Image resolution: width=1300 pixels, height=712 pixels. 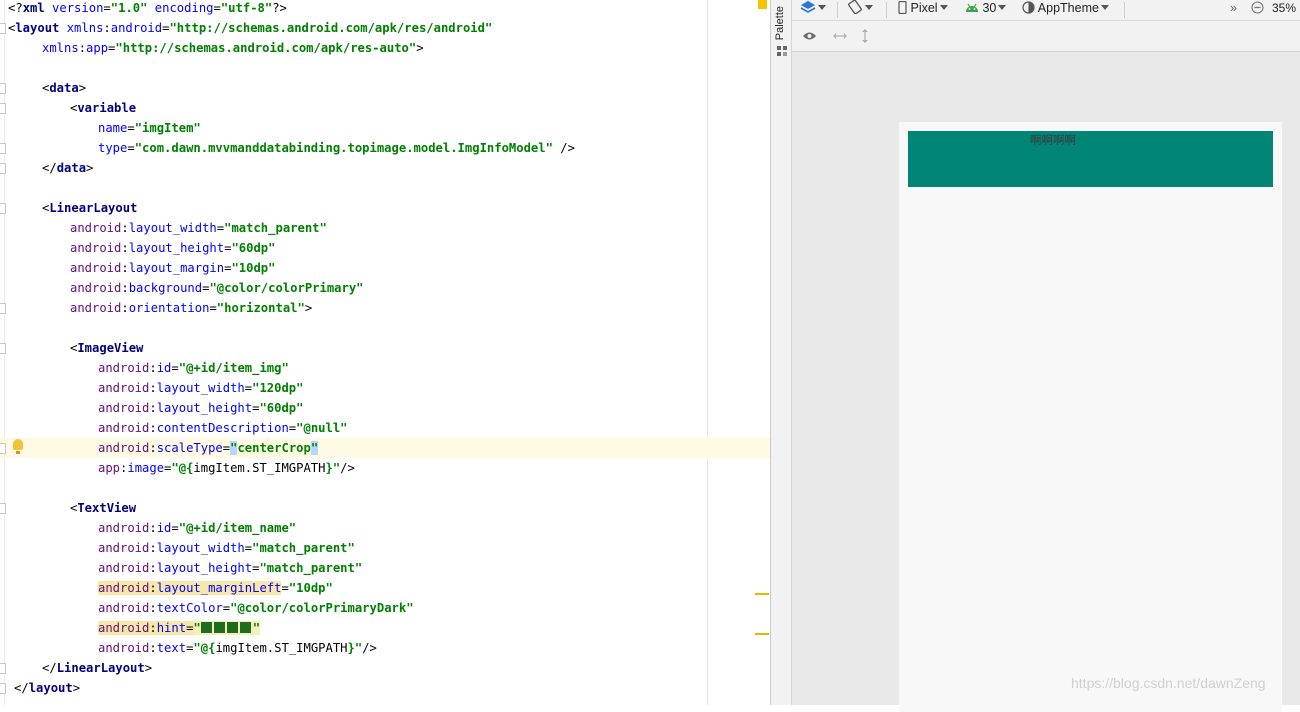 I want to click on code-text: android:id="@+id/item_name", so click(x=197, y=528).